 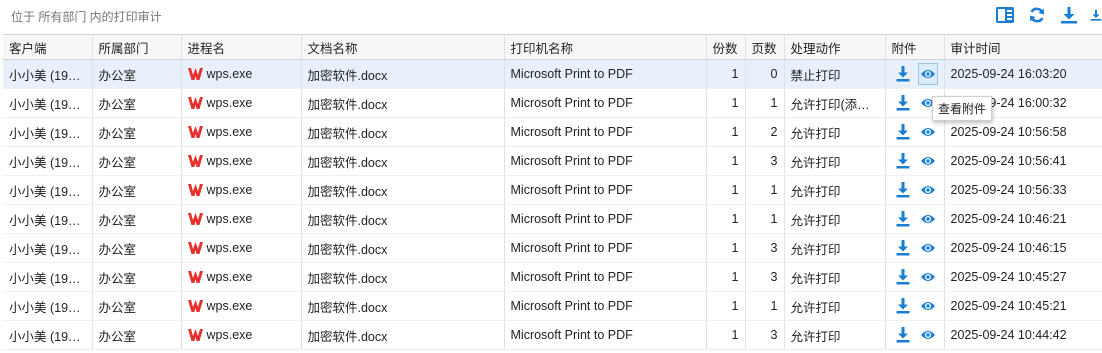 I want to click on copies-header: 份数, so click(x=726, y=47).